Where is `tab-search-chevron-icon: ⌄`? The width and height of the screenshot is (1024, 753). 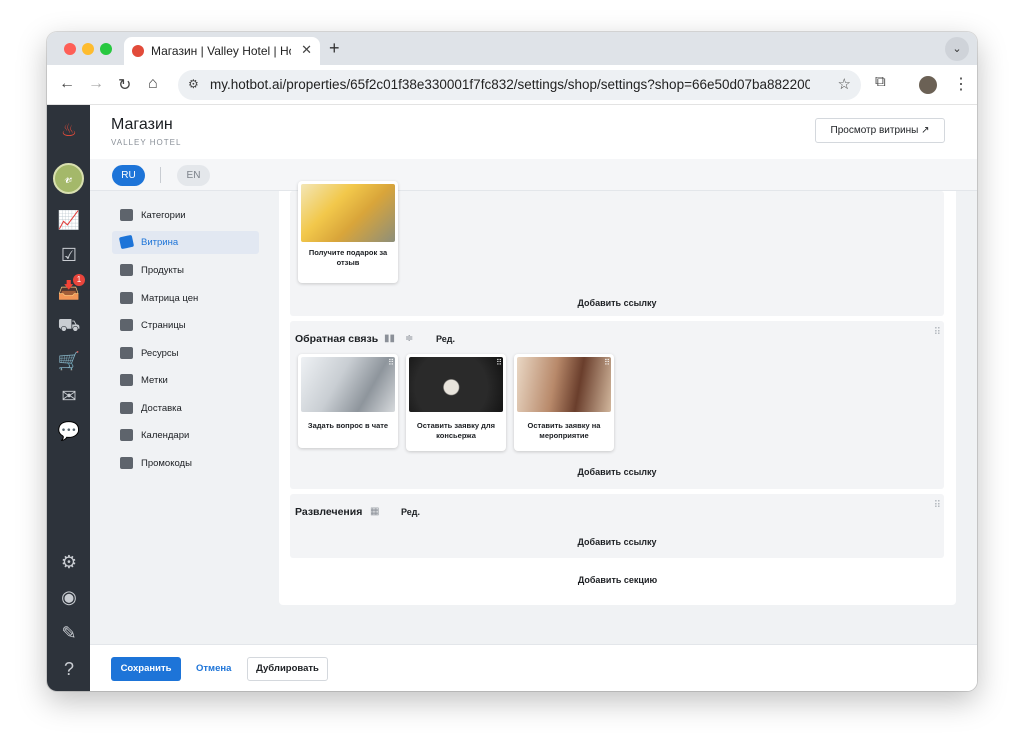 tab-search-chevron-icon: ⌄ is located at coordinates (957, 49).